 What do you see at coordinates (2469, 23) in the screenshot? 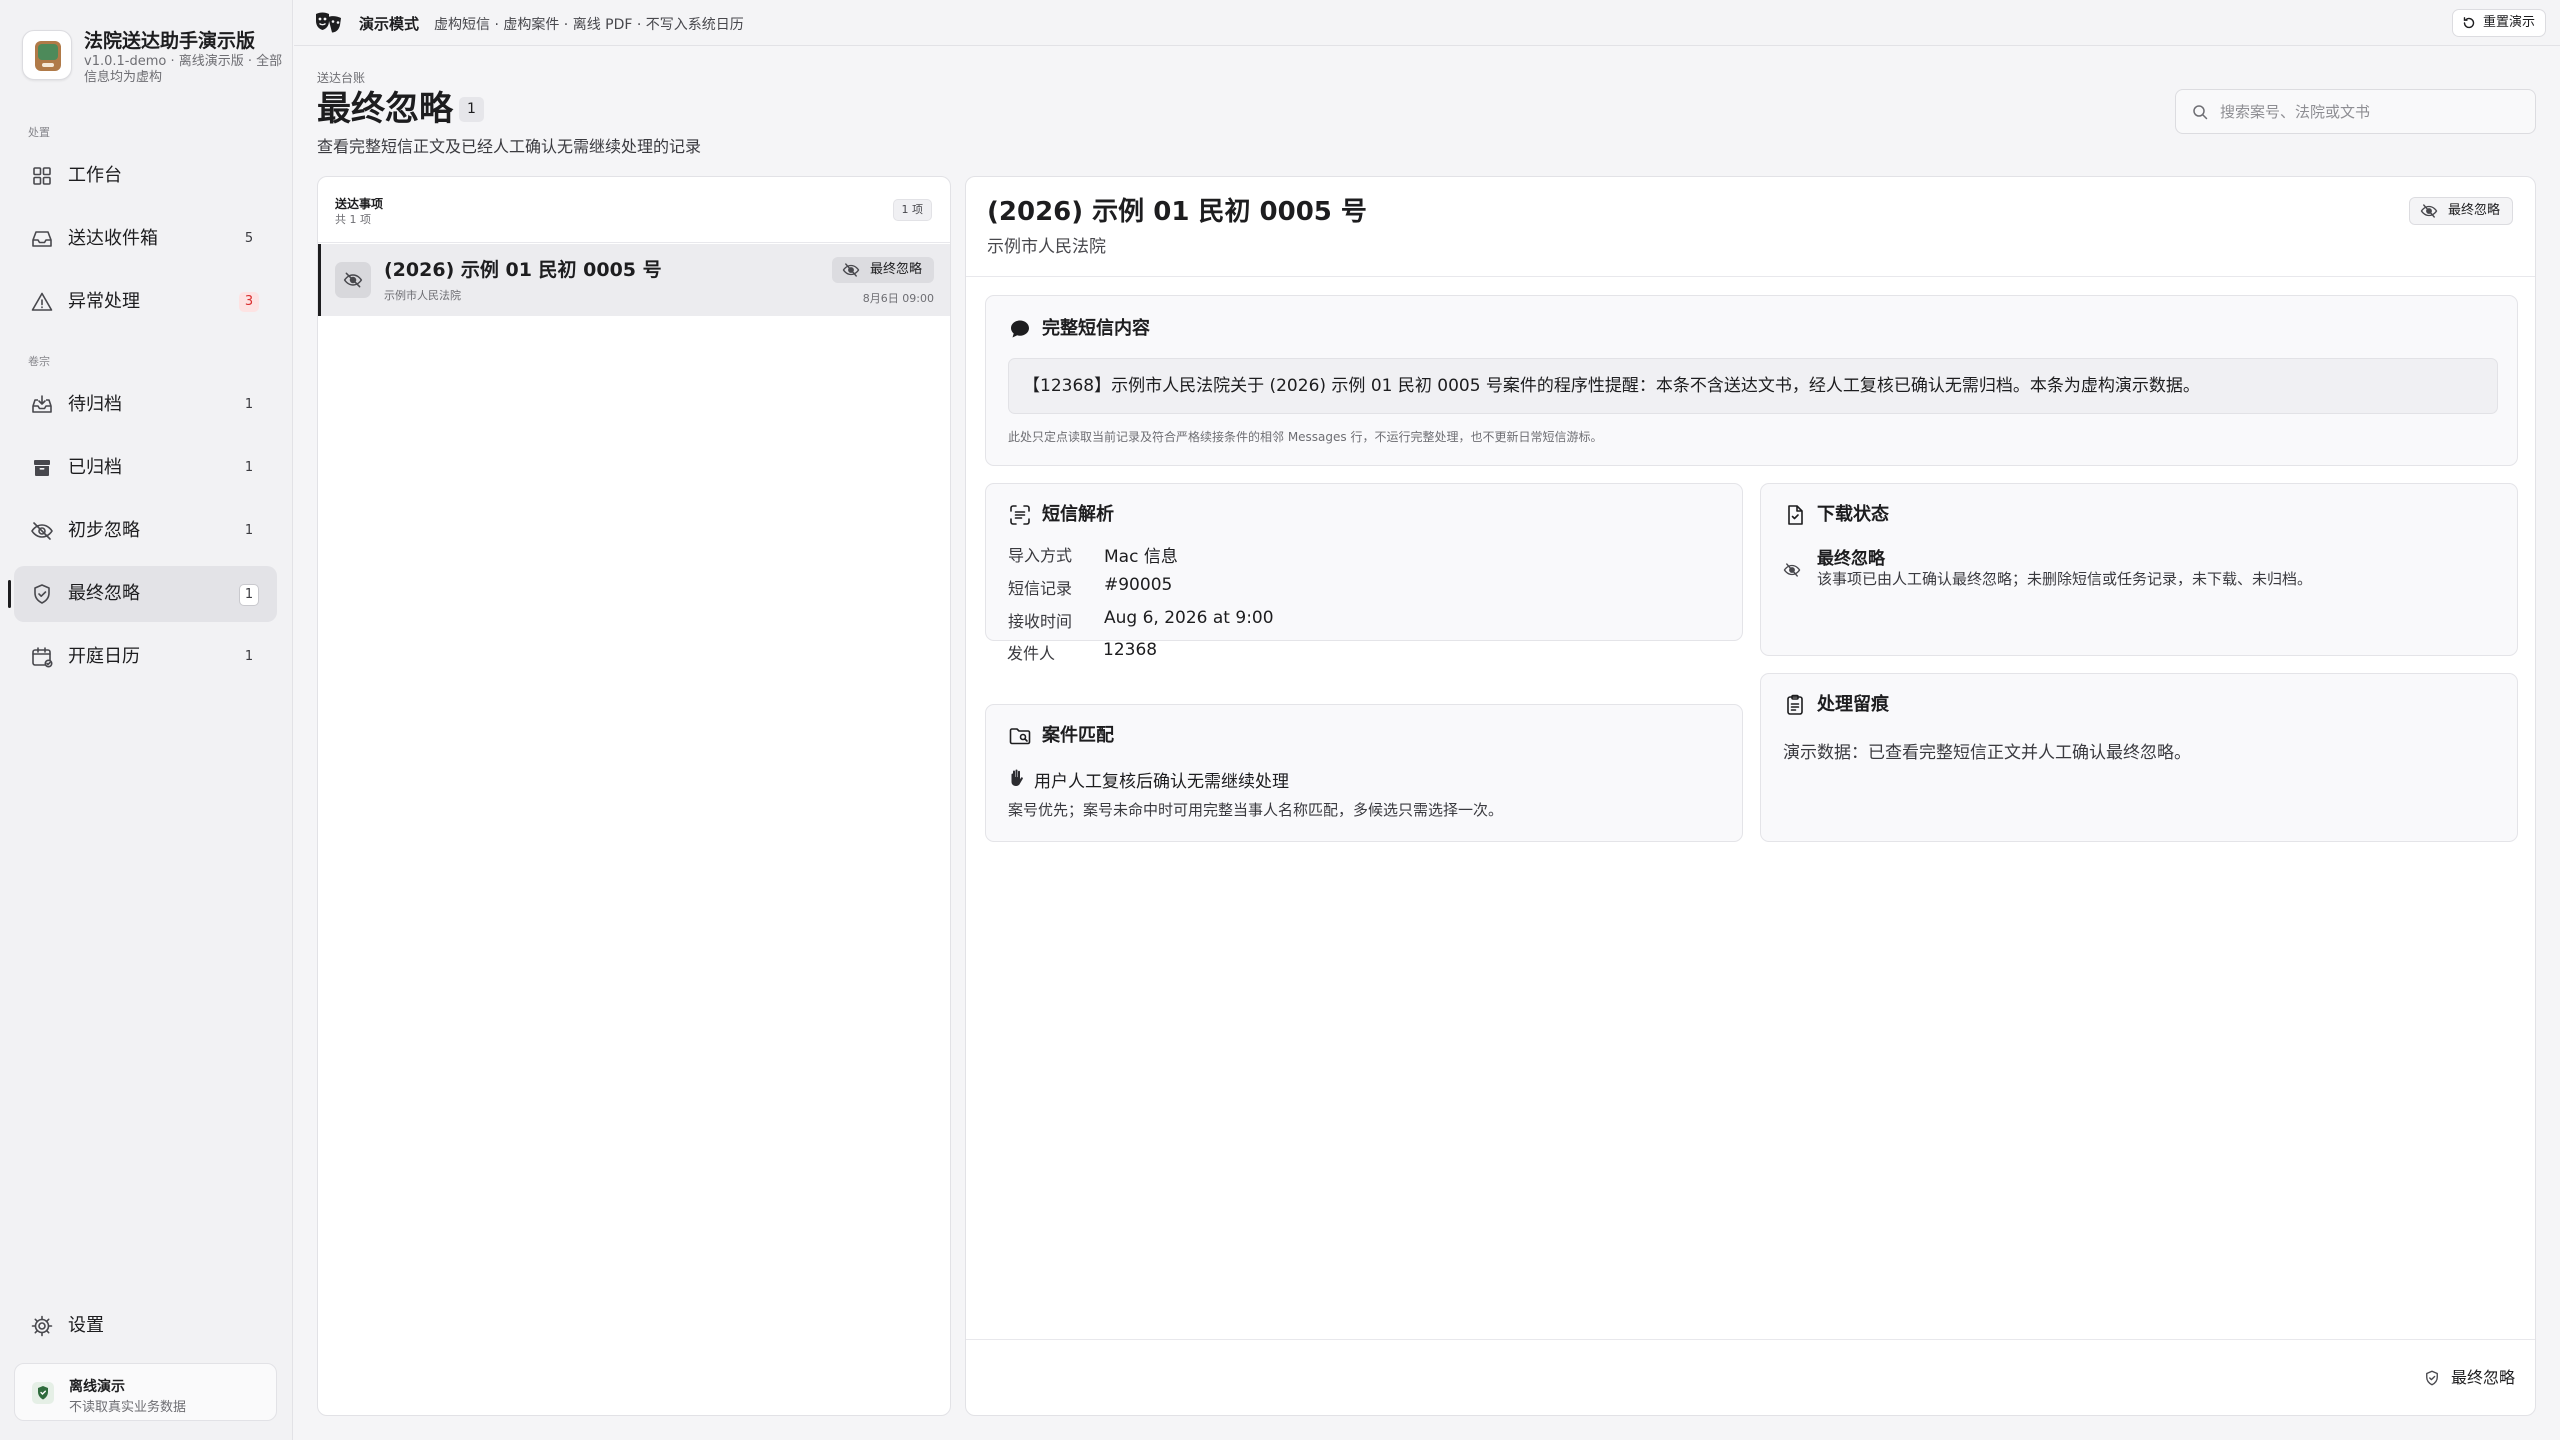
I see `refresh-icon` at bounding box center [2469, 23].